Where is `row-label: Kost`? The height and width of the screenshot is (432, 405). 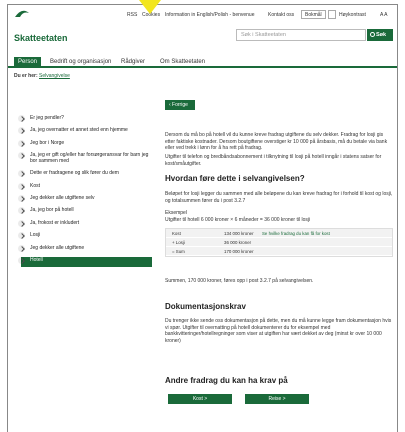
row-label: Kost is located at coordinates (176, 233).